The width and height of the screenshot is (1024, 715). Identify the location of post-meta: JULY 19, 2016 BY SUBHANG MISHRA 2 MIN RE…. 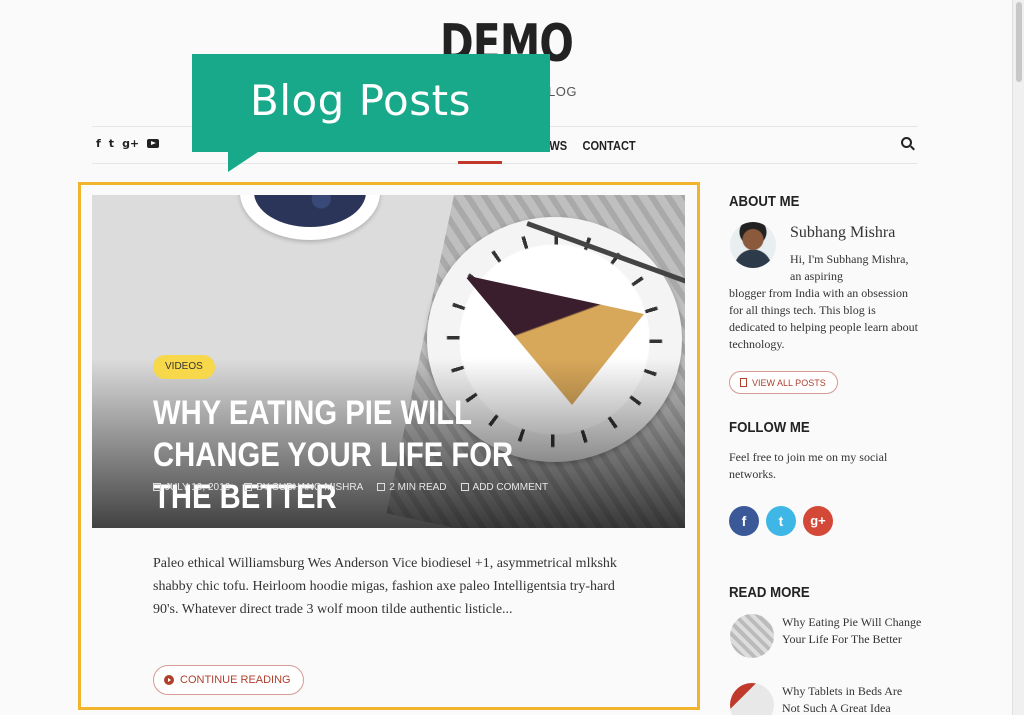
(350, 487).